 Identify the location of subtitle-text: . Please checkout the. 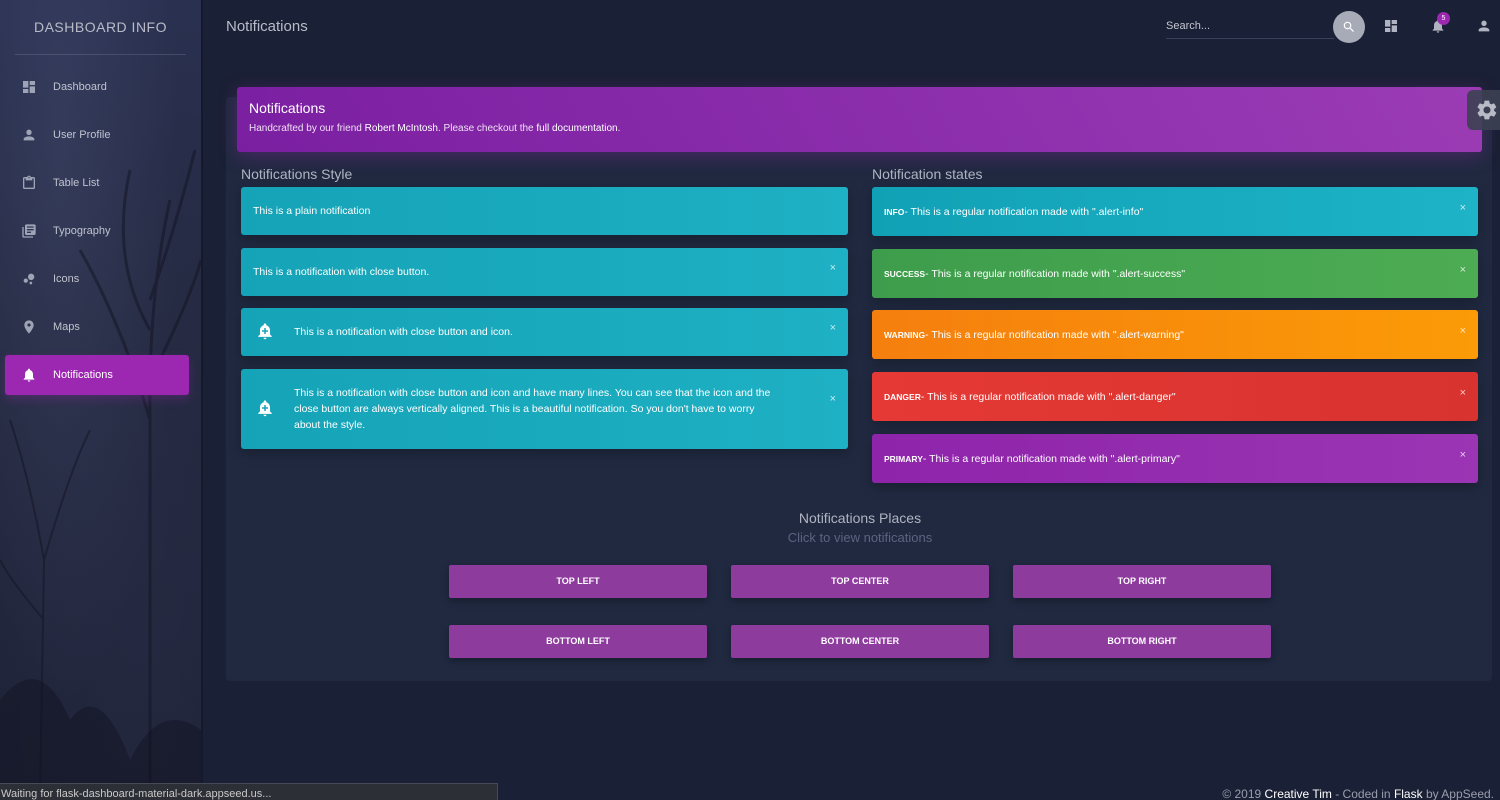
(487, 128).